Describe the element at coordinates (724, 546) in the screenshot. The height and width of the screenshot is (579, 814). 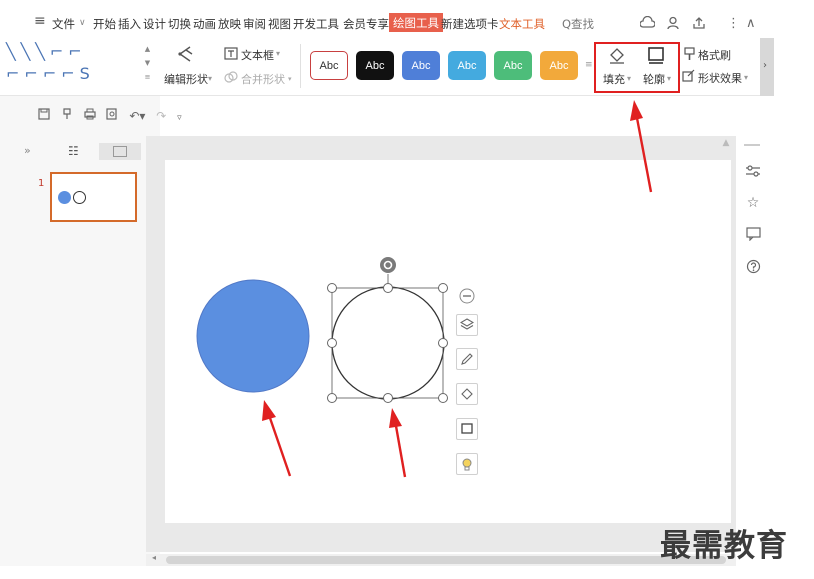
I see `watermark: 最需教育` at that location.